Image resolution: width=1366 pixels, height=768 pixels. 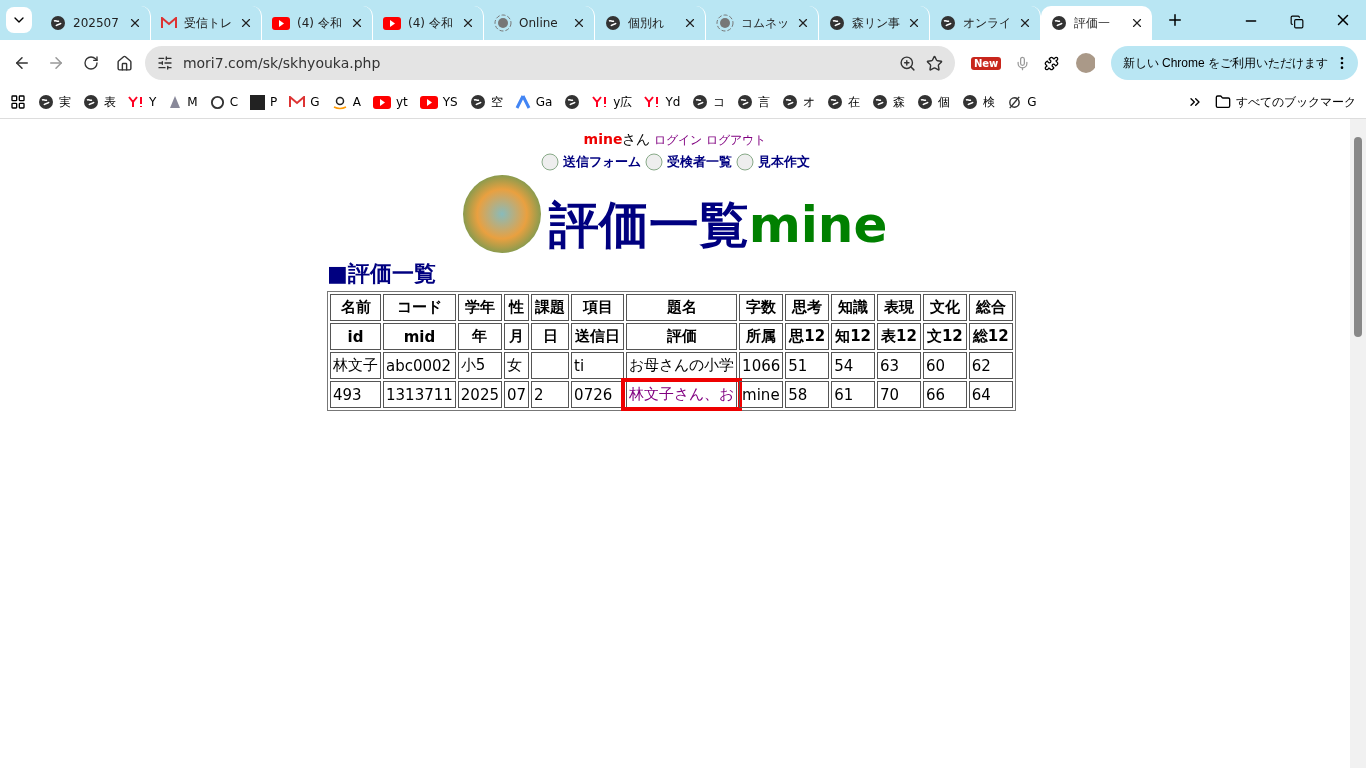 I want to click on bookmark-item: YS, so click(x=438, y=102).